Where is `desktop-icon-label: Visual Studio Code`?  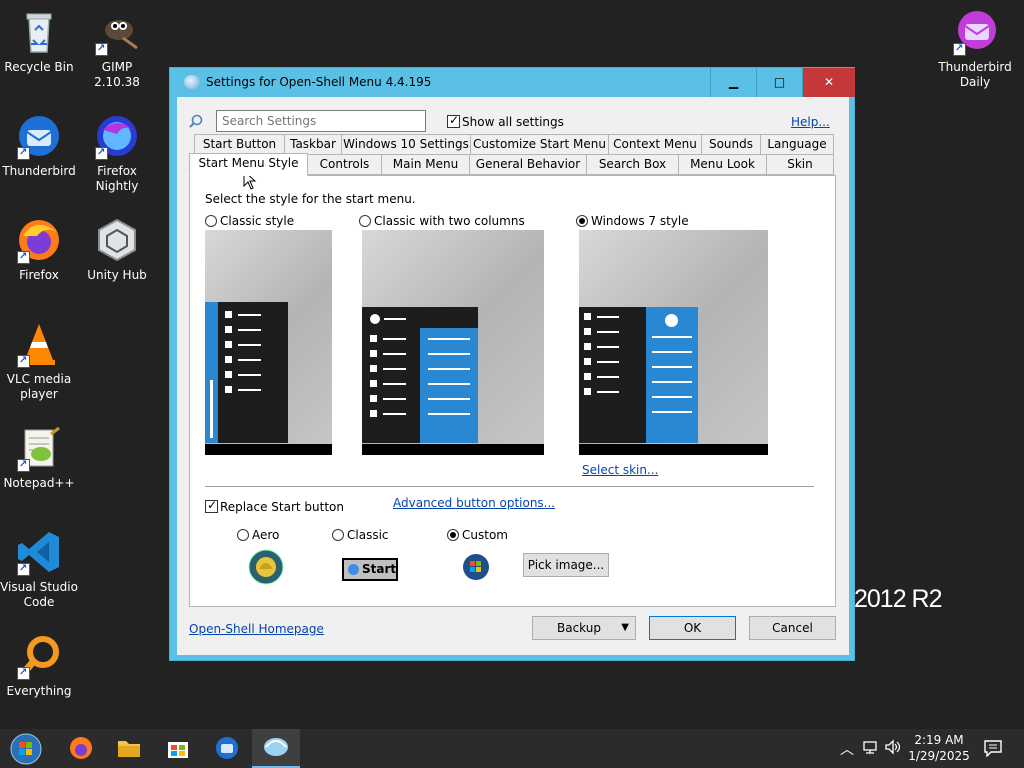
desktop-icon-label: Visual Studio Code is located at coordinates (39, 594).